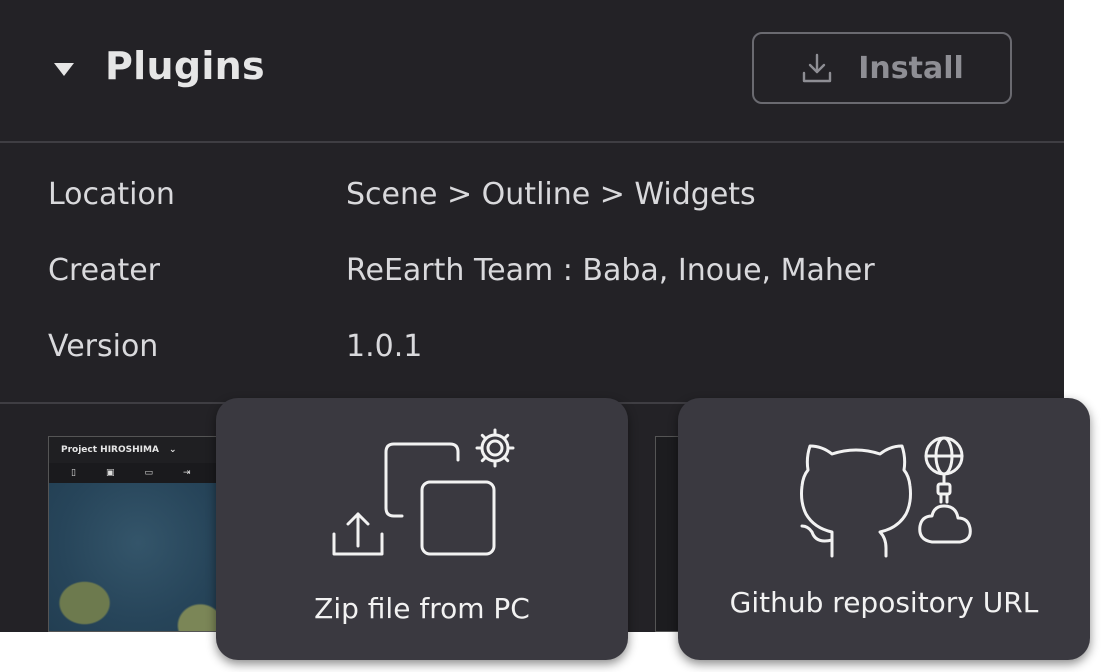 This screenshot has height=672, width=1104. What do you see at coordinates (911, 68) in the screenshot?
I see `install-label: Install` at bounding box center [911, 68].